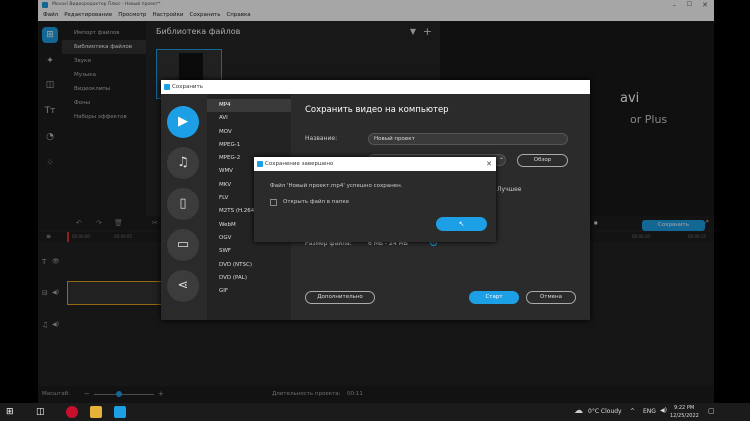 This screenshot has height=421, width=750. Describe the element at coordinates (375, 164) in the screenshot. I see `save-complete-title-bar: Сохранение завершено ✕` at that location.